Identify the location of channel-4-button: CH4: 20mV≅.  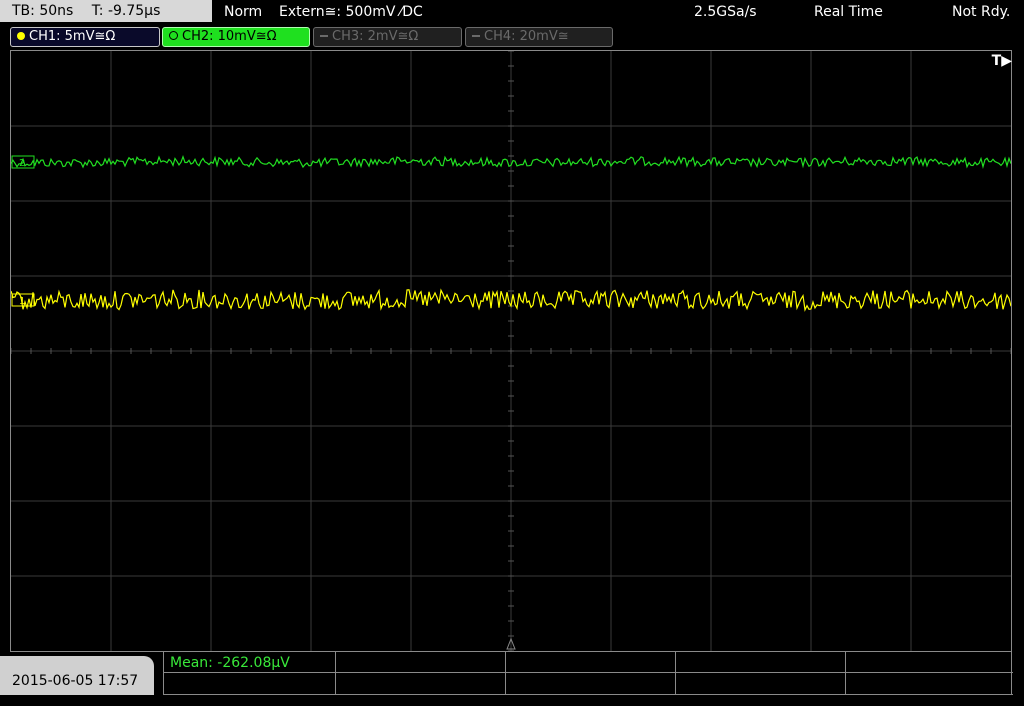
(539, 37).